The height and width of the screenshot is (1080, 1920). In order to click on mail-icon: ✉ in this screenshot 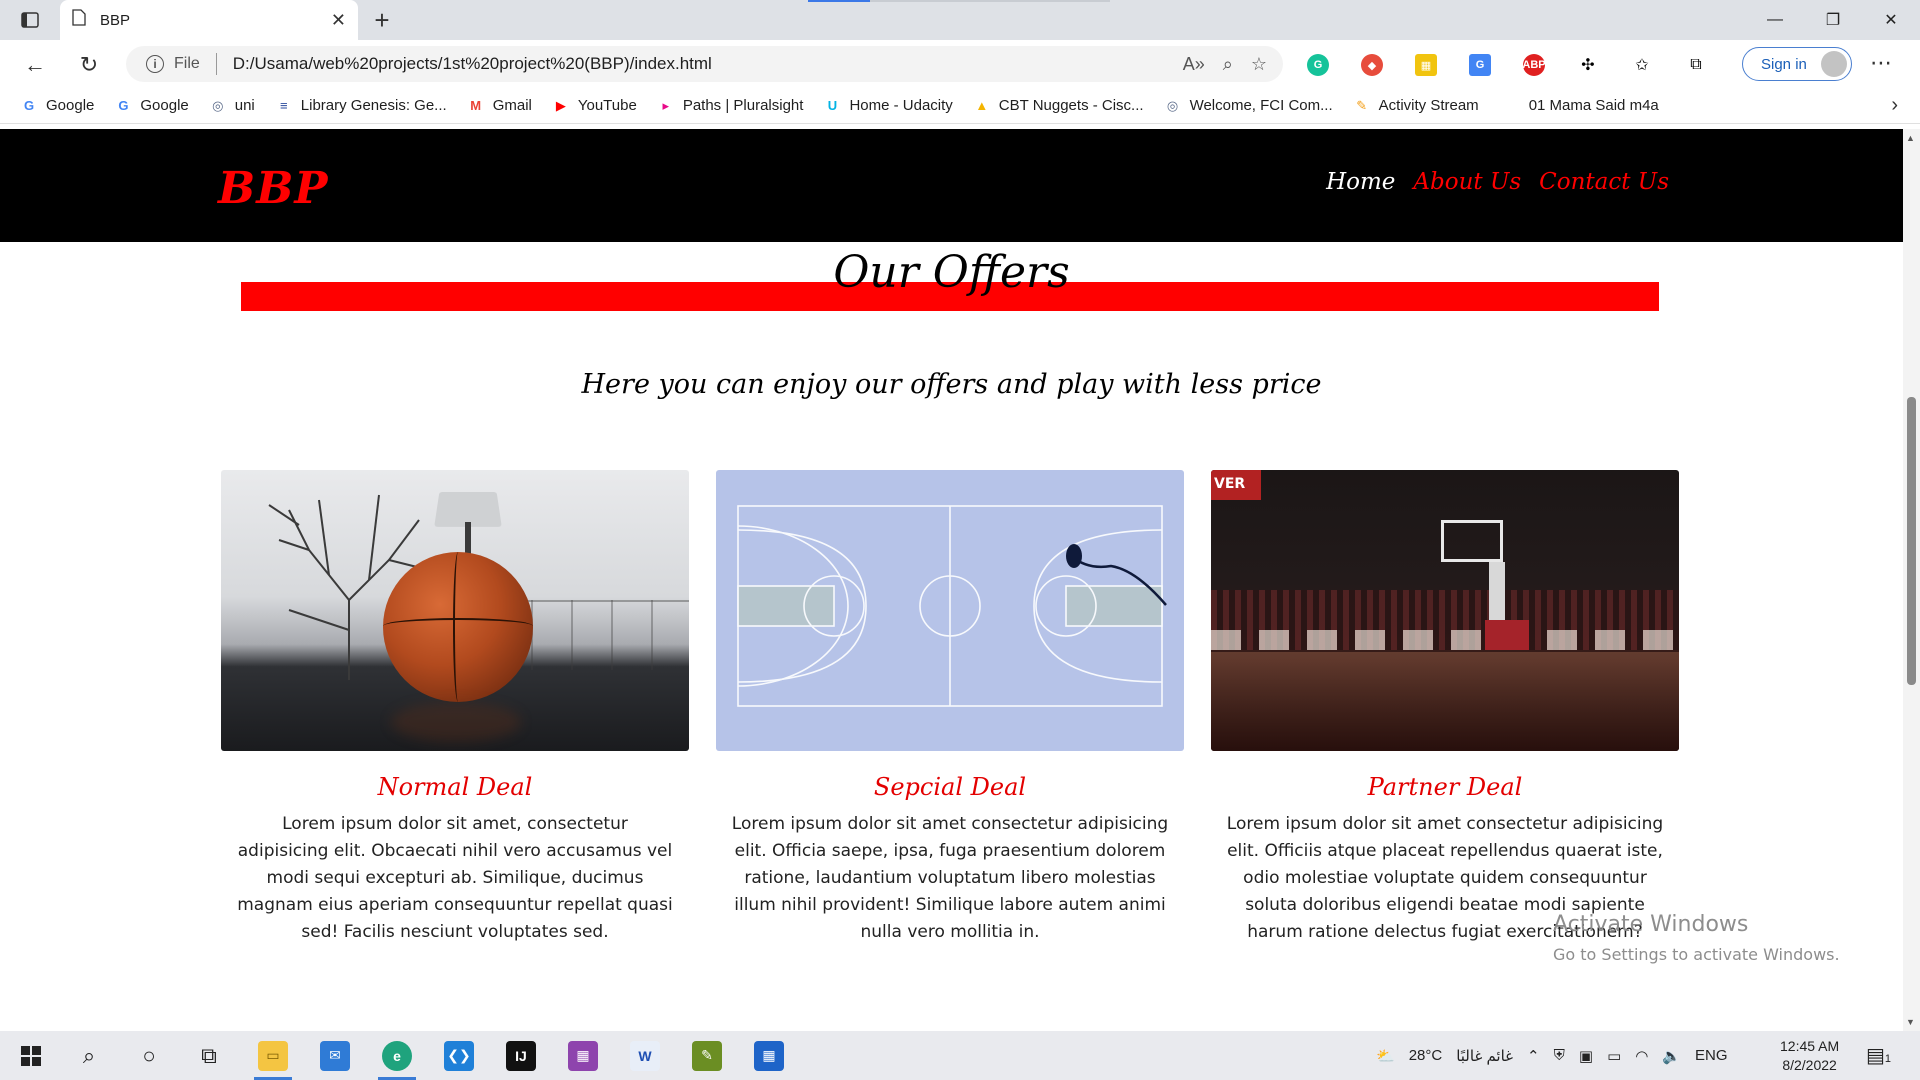, I will do `click(335, 1055)`.